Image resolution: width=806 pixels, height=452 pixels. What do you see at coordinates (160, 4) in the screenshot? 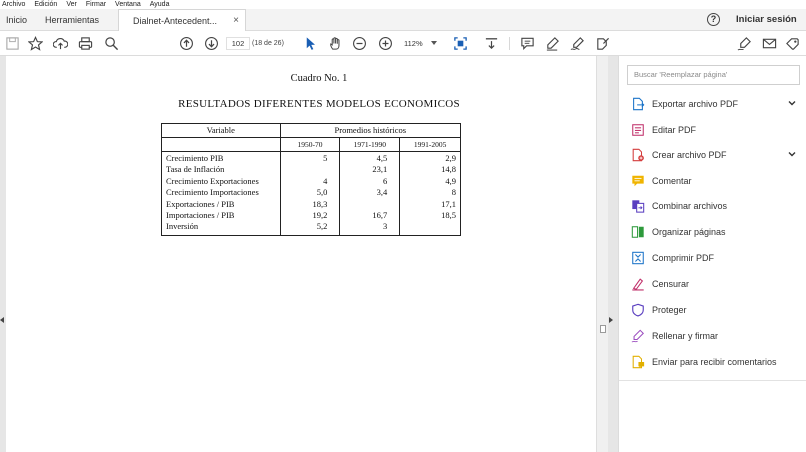
I see `menu-ayuda: Ayuda` at bounding box center [160, 4].